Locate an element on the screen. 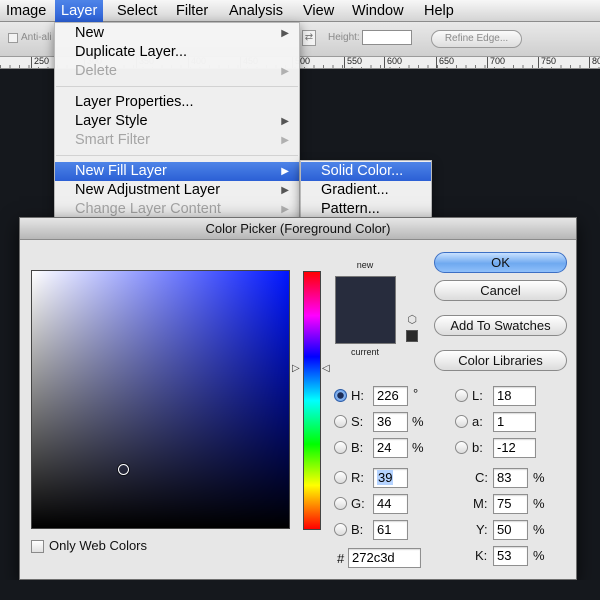 The image size is (600, 600). add-to-swatches-button: Add To Swatches is located at coordinates (500, 325).